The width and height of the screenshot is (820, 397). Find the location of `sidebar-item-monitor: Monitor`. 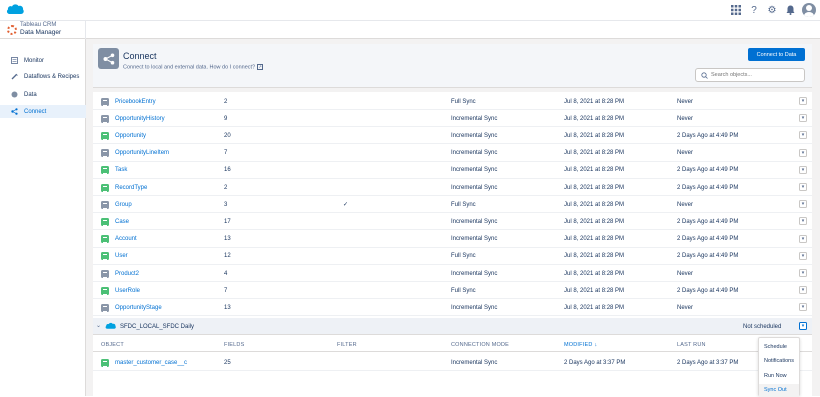

sidebar-item-monitor: Monitor is located at coordinates (43, 60).